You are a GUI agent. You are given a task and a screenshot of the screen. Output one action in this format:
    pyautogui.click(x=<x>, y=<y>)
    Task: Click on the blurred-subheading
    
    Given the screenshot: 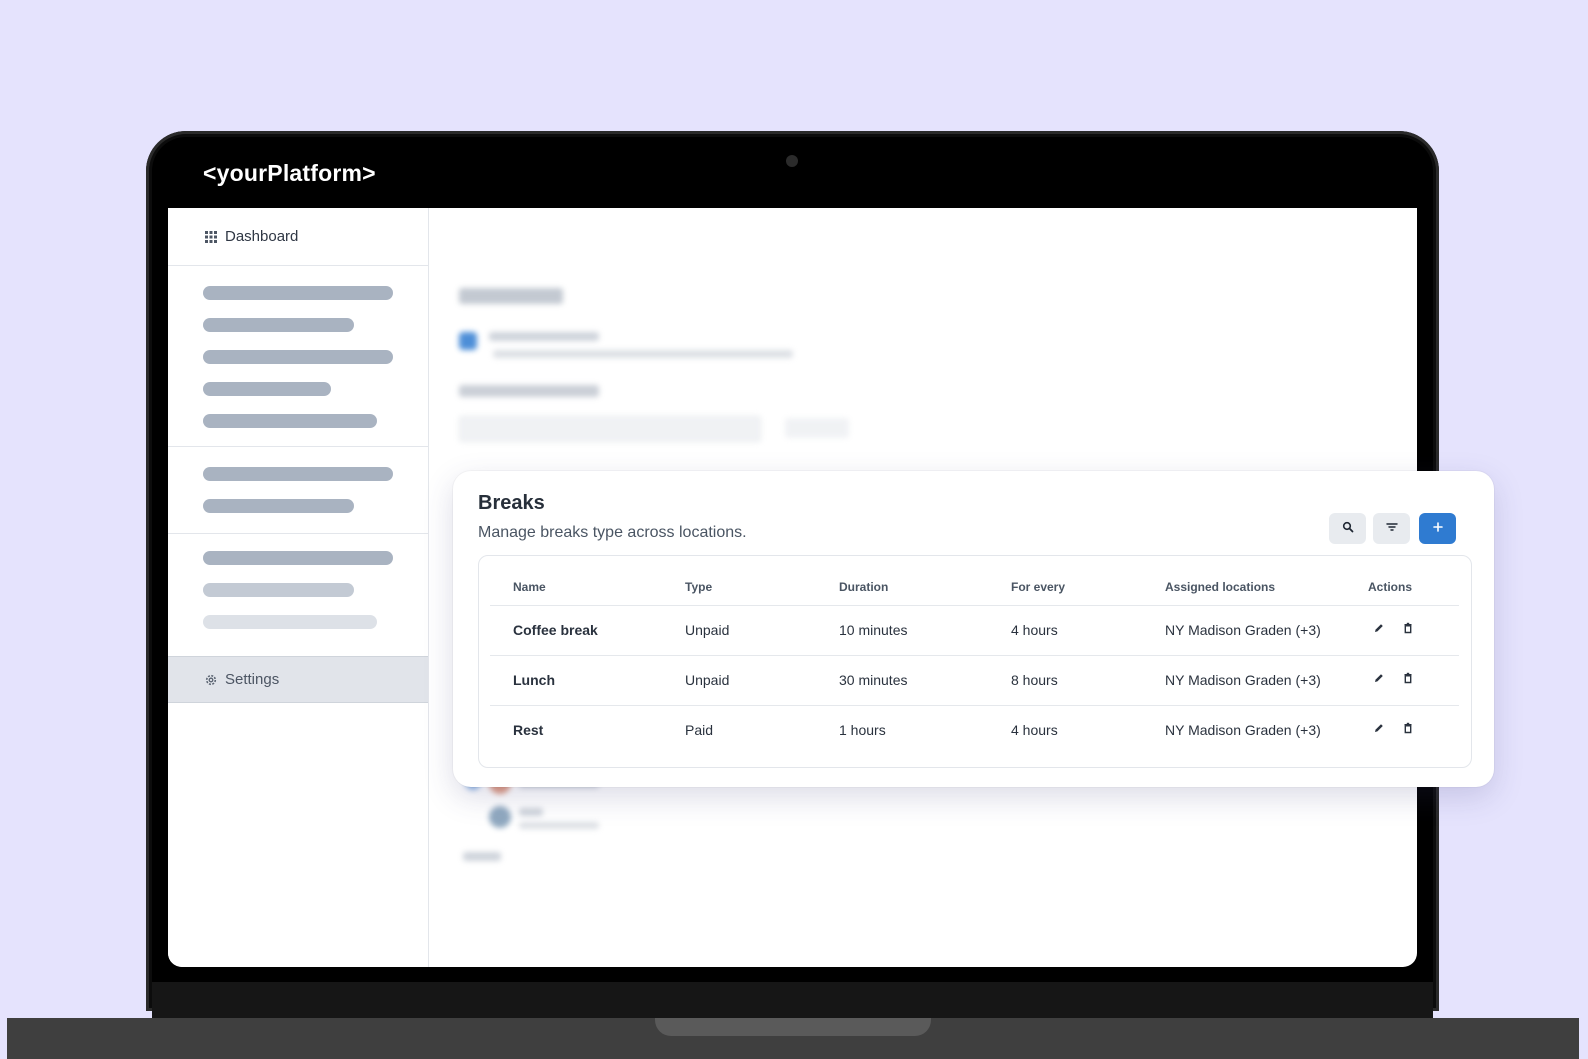 What is the action you would take?
    pyautogui.click(x=529, y=391)
    